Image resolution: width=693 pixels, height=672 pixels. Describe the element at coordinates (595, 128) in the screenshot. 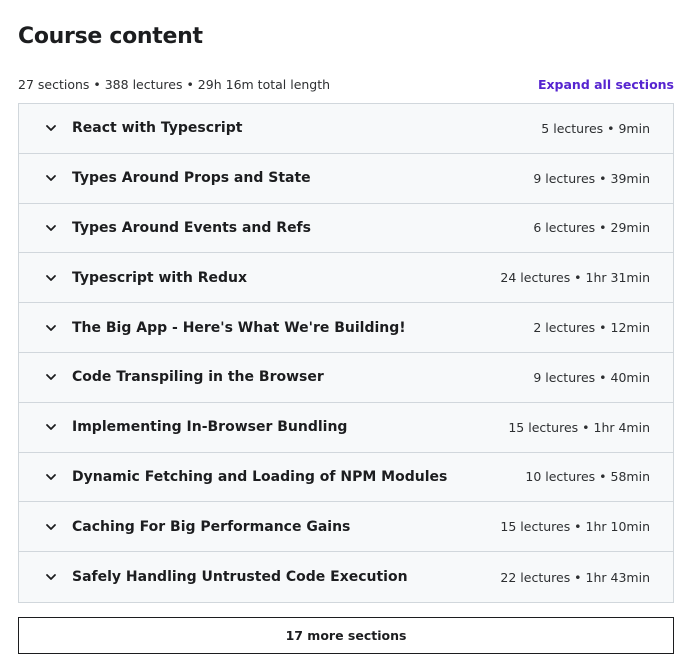

I see `section-meta: 5 lectures • 9min` at that location.